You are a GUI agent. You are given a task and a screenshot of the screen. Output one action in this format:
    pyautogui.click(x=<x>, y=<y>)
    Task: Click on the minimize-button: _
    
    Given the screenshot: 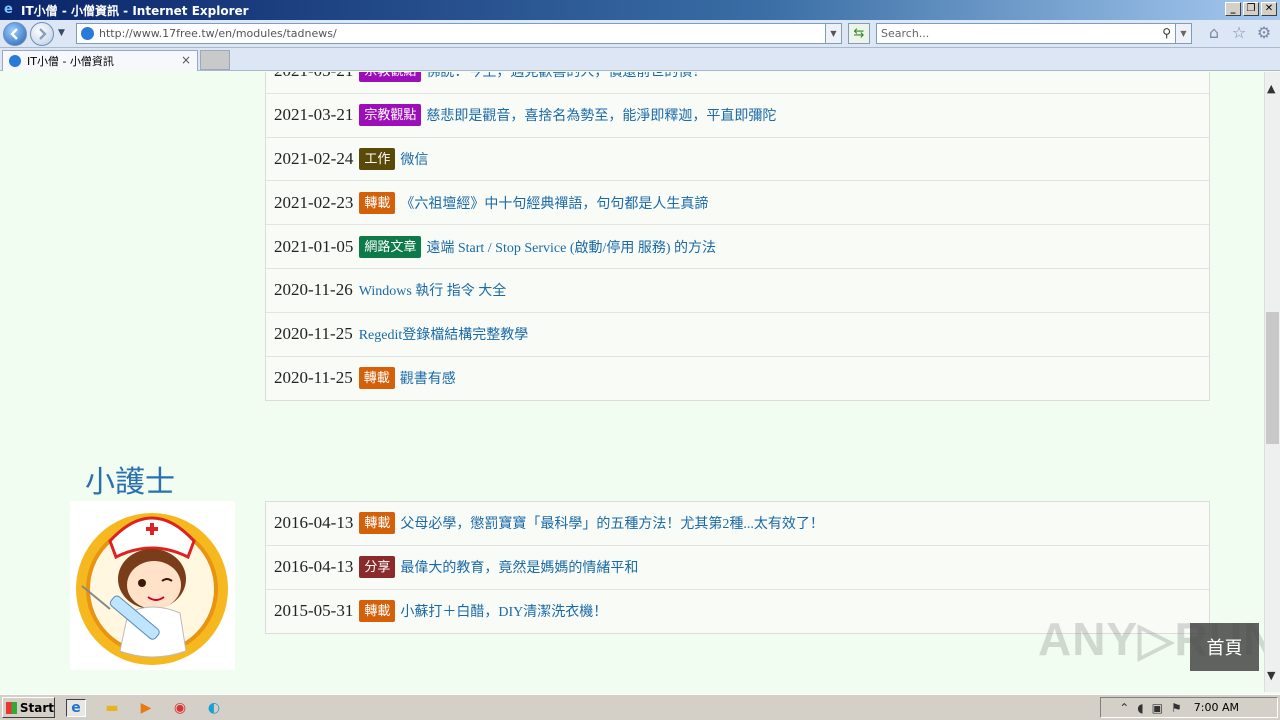 What is the action you would take?
    pyautogui.click(x=1233, y=9)
    